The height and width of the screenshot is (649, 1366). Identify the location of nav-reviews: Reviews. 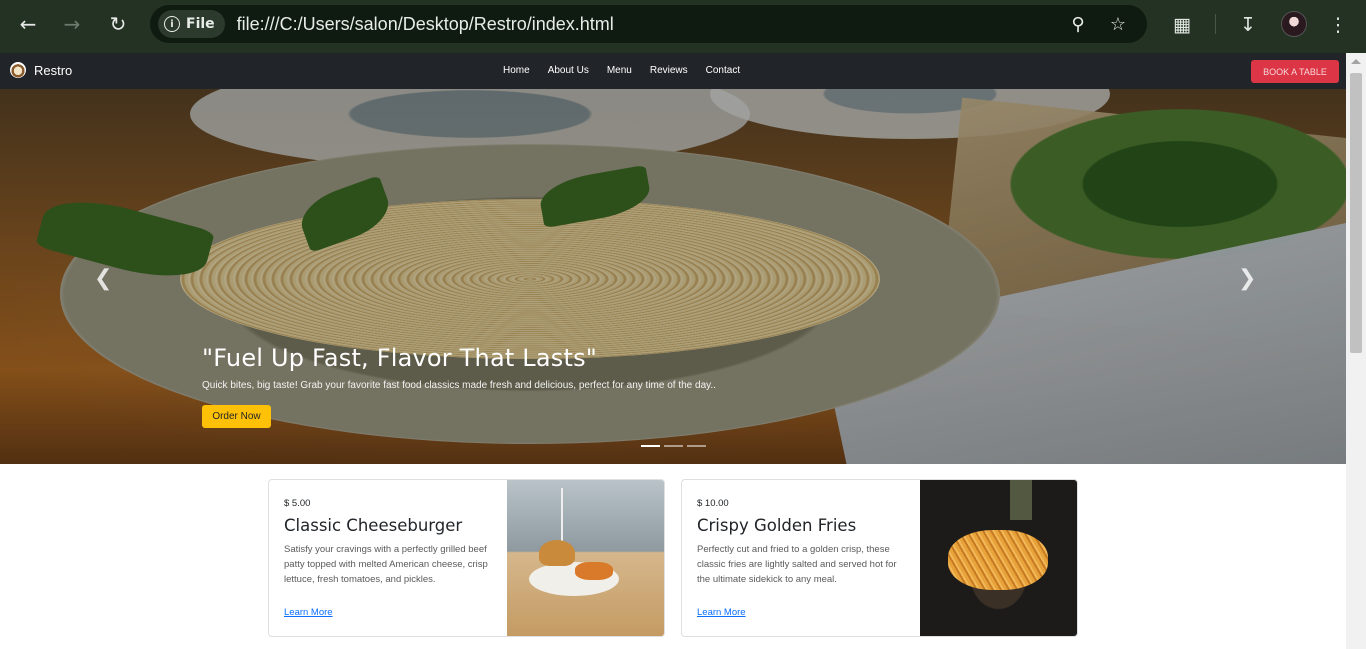
(669, 70).